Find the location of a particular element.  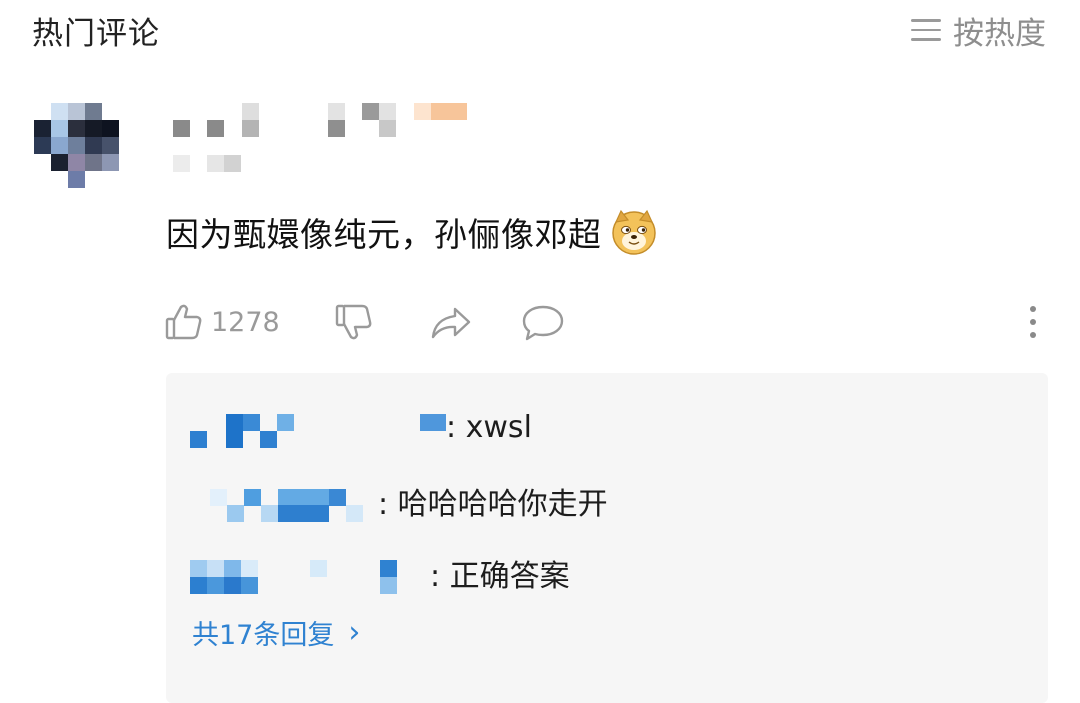

dislike-button is located at coordinates (354, 322).